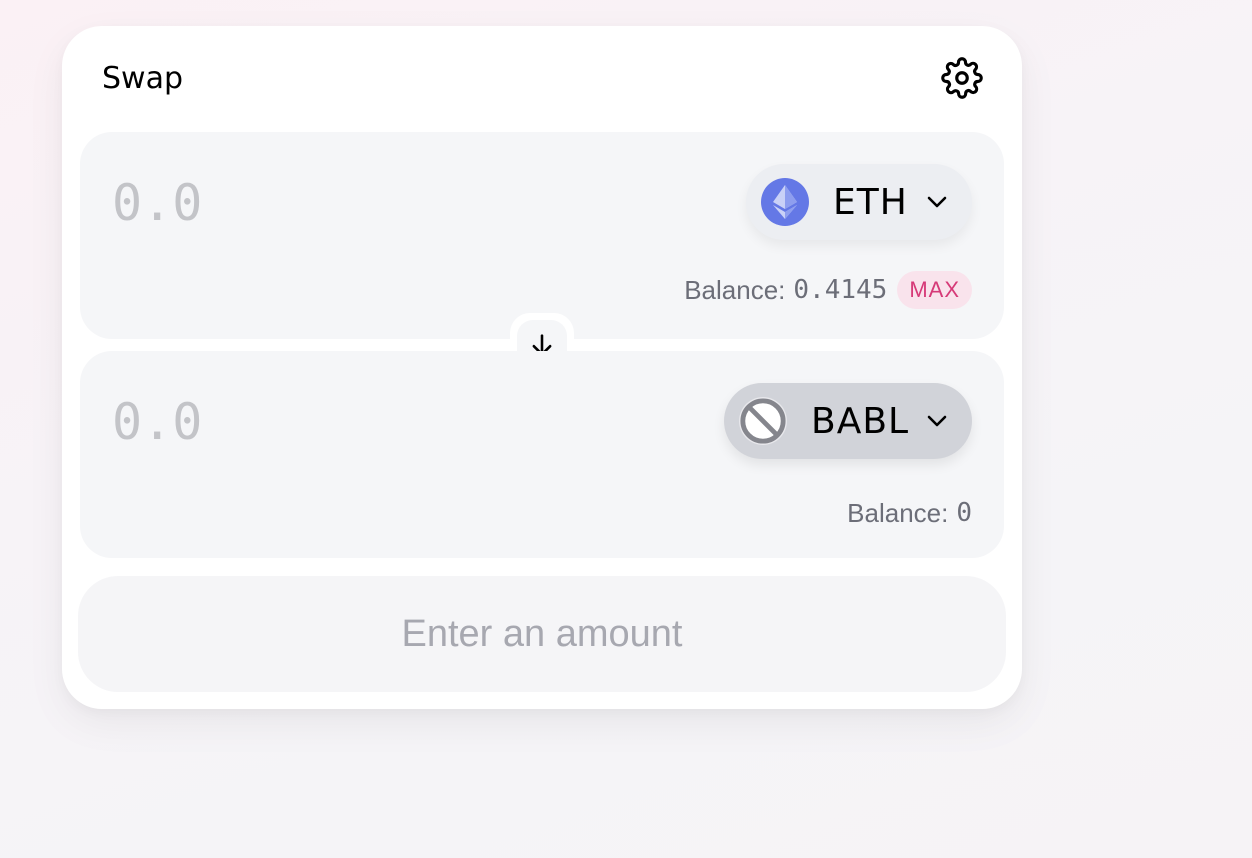  What do you see at coordinates (870, 202) in the screenshot?
I see `input-token-symbol: ETH` at bounding box center [870, 202].